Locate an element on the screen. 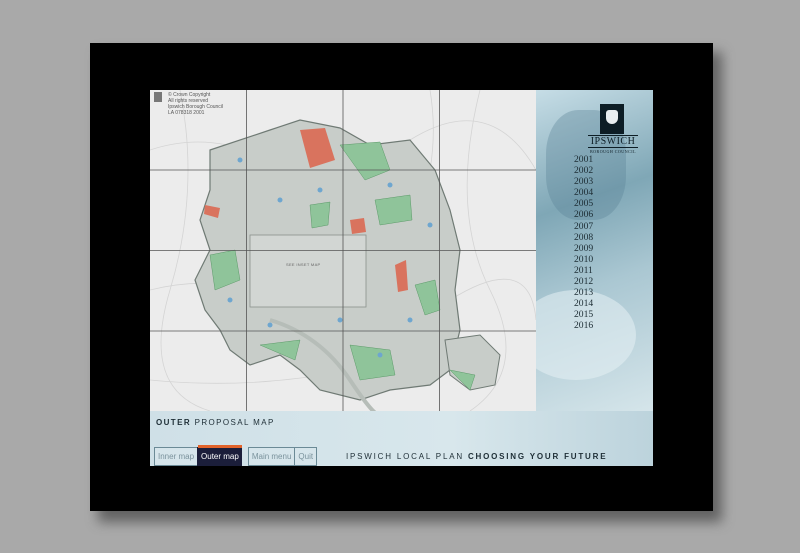 The image size is (800, 553). year-item: 2001 is located at coordinates (584, 159).